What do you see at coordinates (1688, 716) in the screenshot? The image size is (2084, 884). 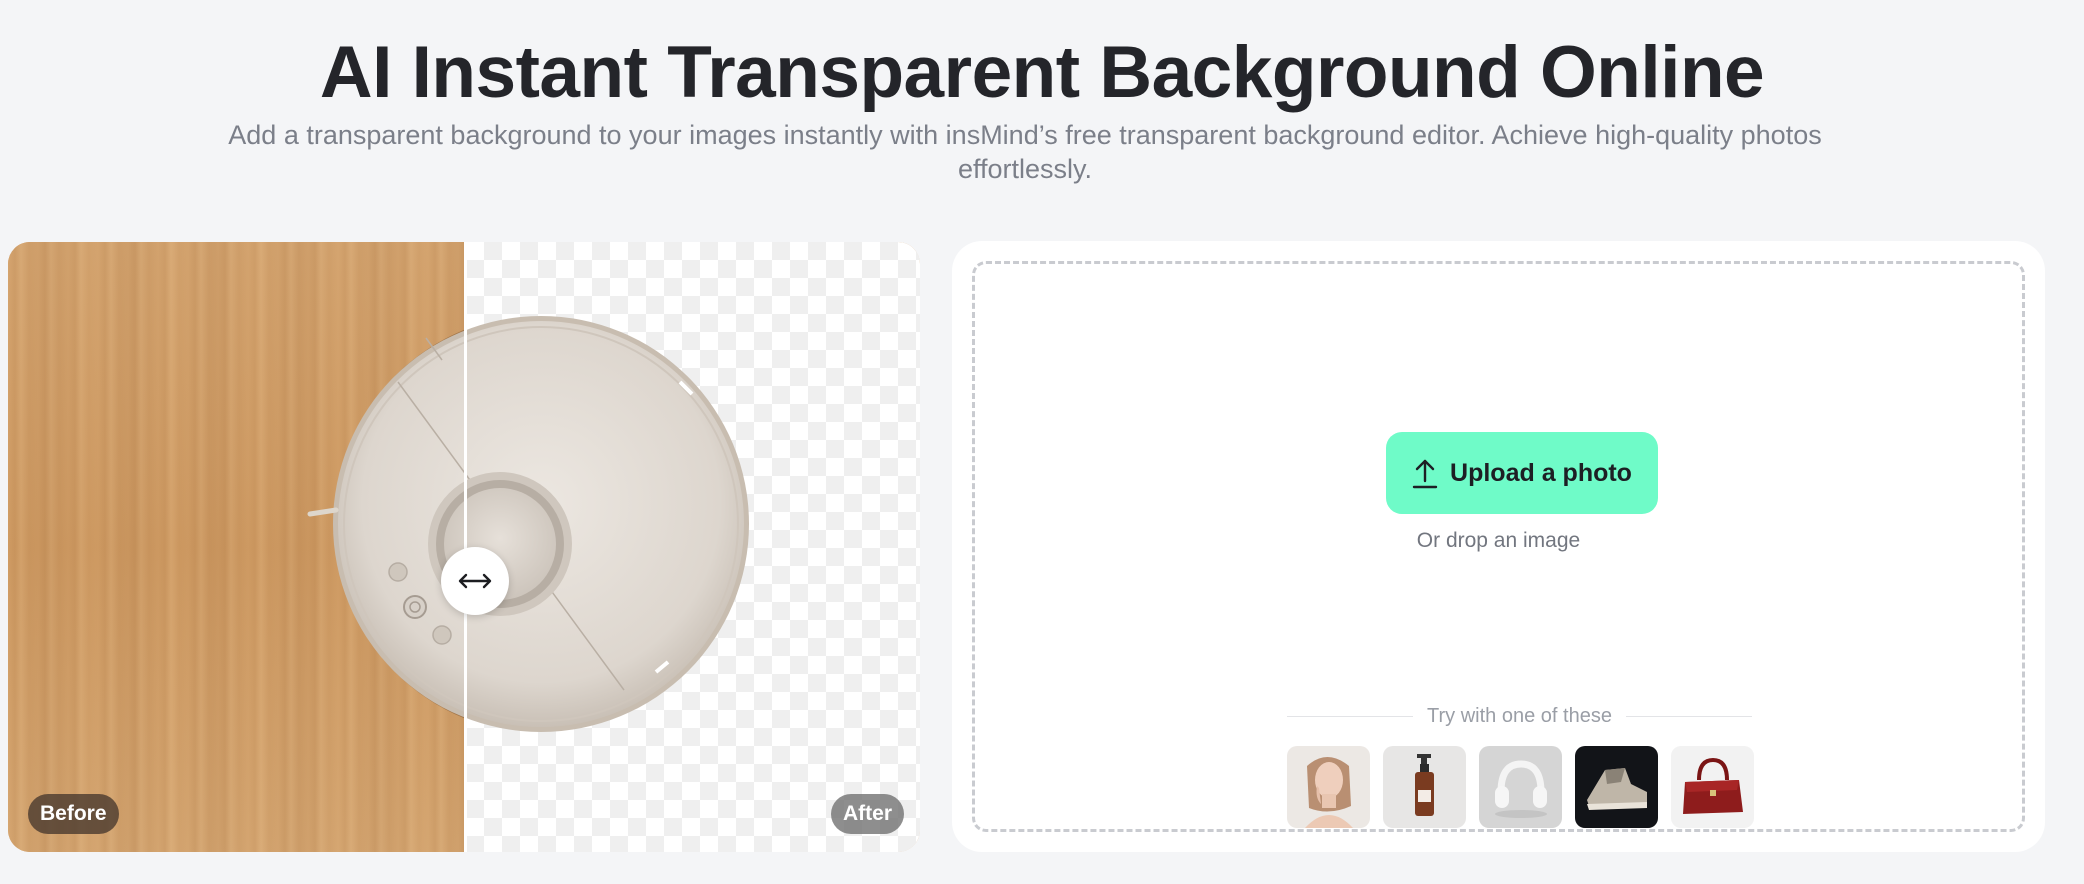 I see `divider-right` at bounding box center [1688, 716].